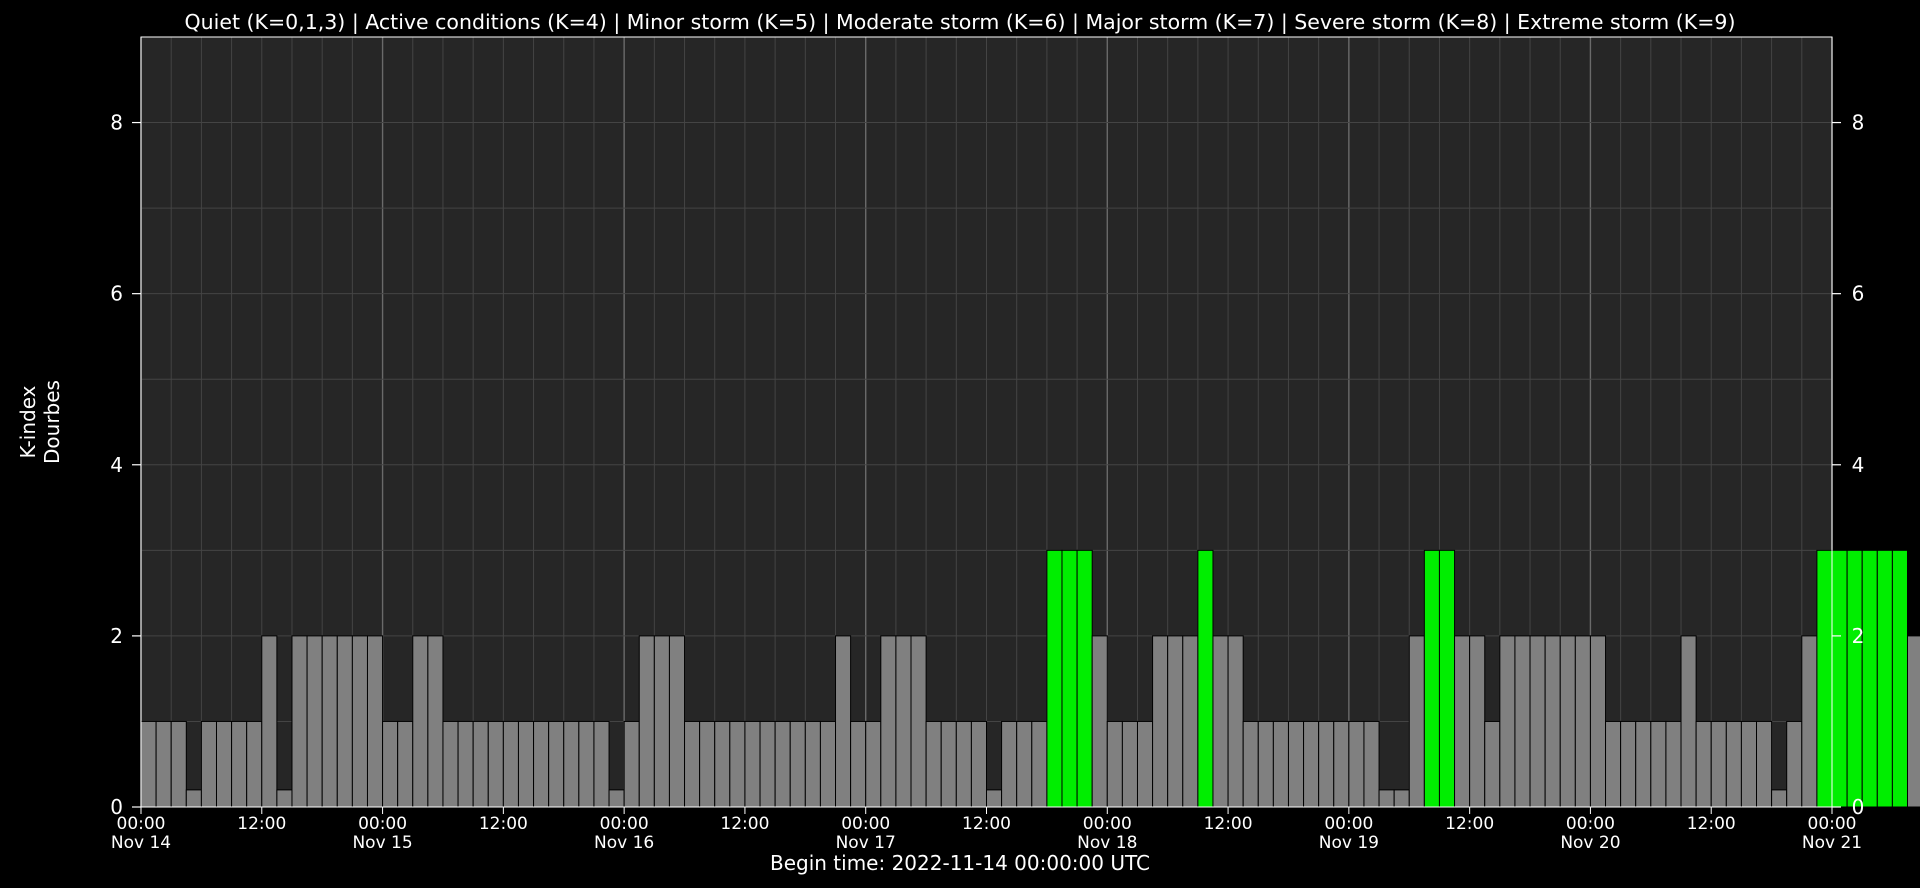  I want to click on y-axis-label-line-2: Dourbes, so click(52, 422).